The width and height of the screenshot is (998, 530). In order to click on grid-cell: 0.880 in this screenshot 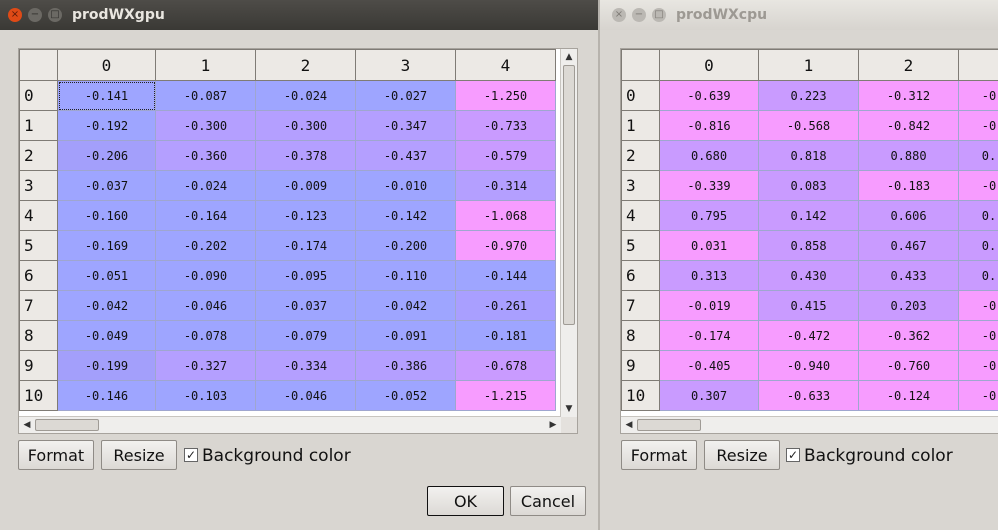, I will do `click(908, 155)`.